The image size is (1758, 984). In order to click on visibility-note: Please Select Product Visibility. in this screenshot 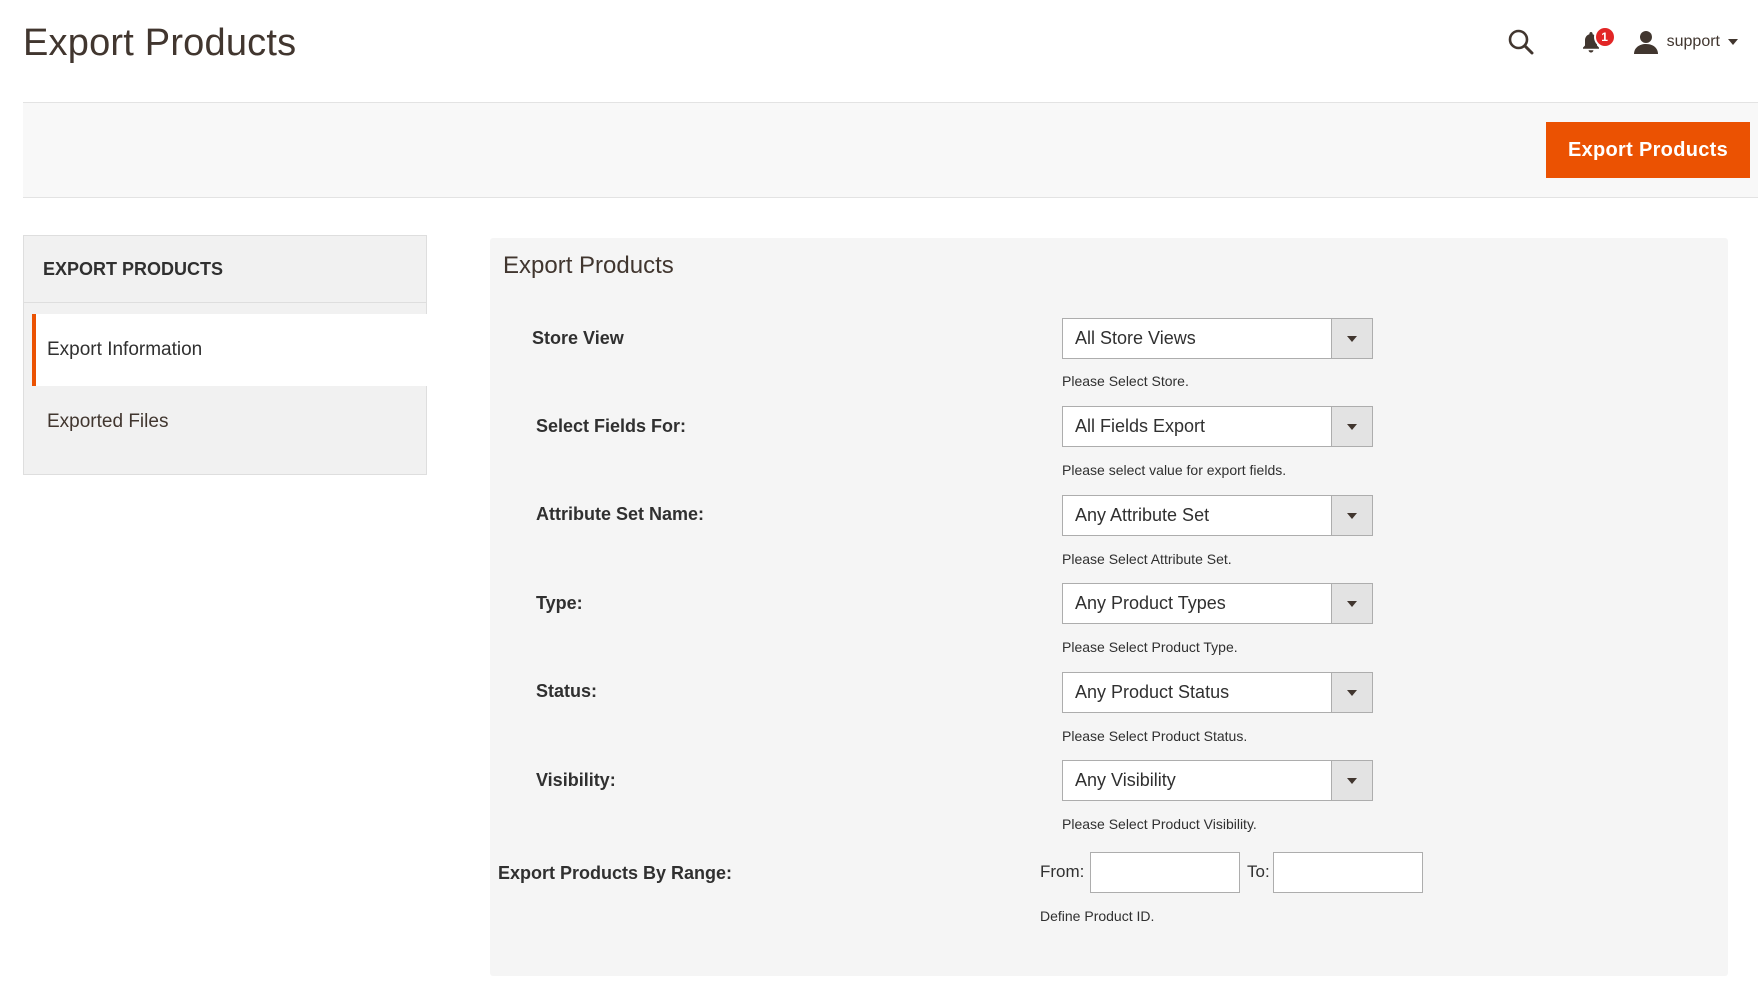, I will do `click(1159, 824)`.